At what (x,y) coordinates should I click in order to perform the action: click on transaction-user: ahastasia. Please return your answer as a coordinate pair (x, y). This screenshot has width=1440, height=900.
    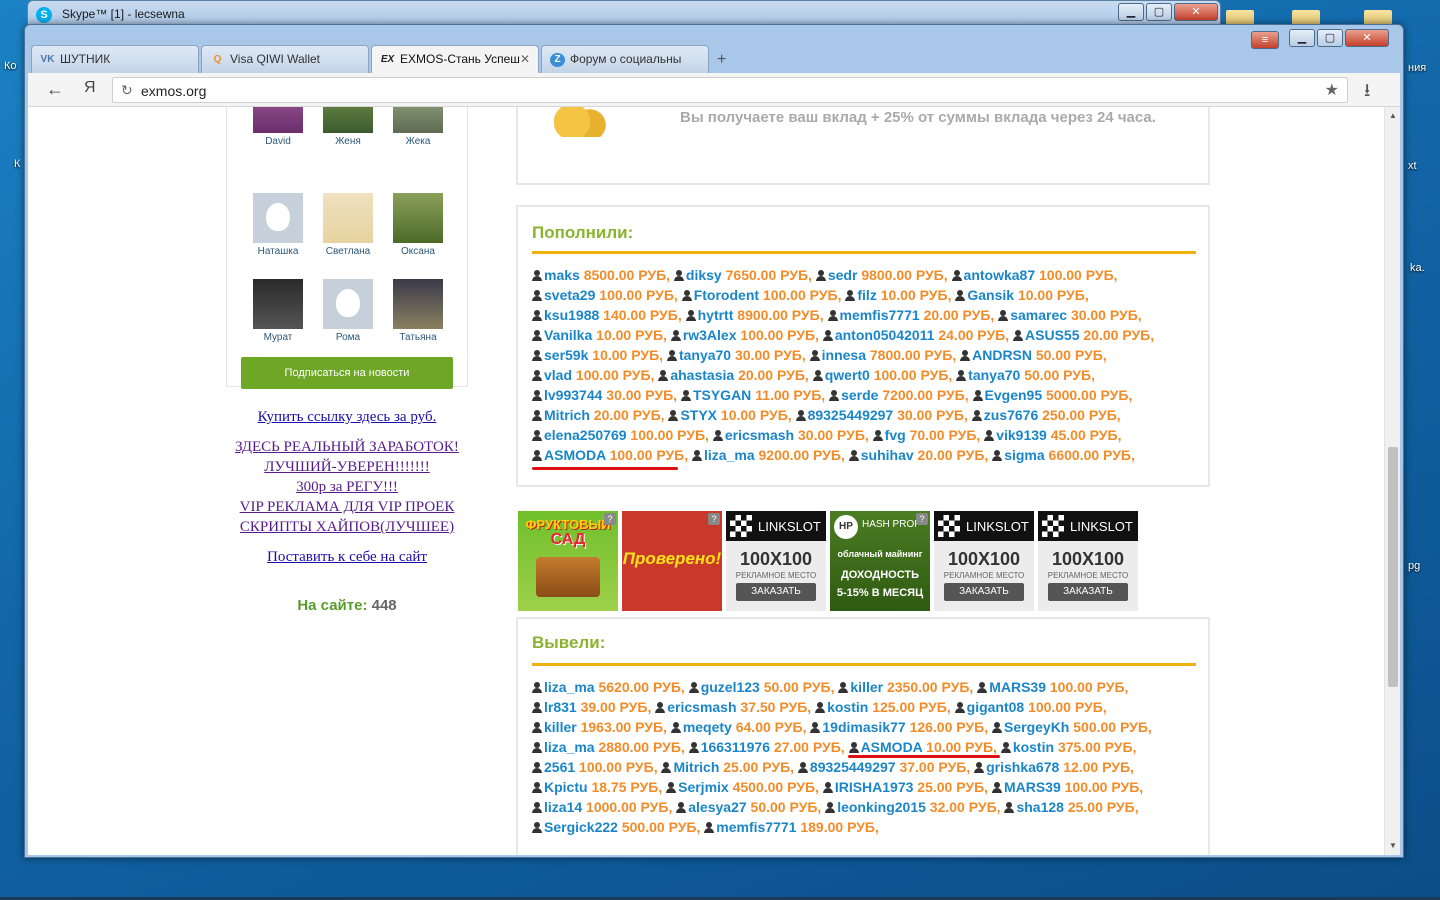
    Looking at the image, I should click on (704, 375).